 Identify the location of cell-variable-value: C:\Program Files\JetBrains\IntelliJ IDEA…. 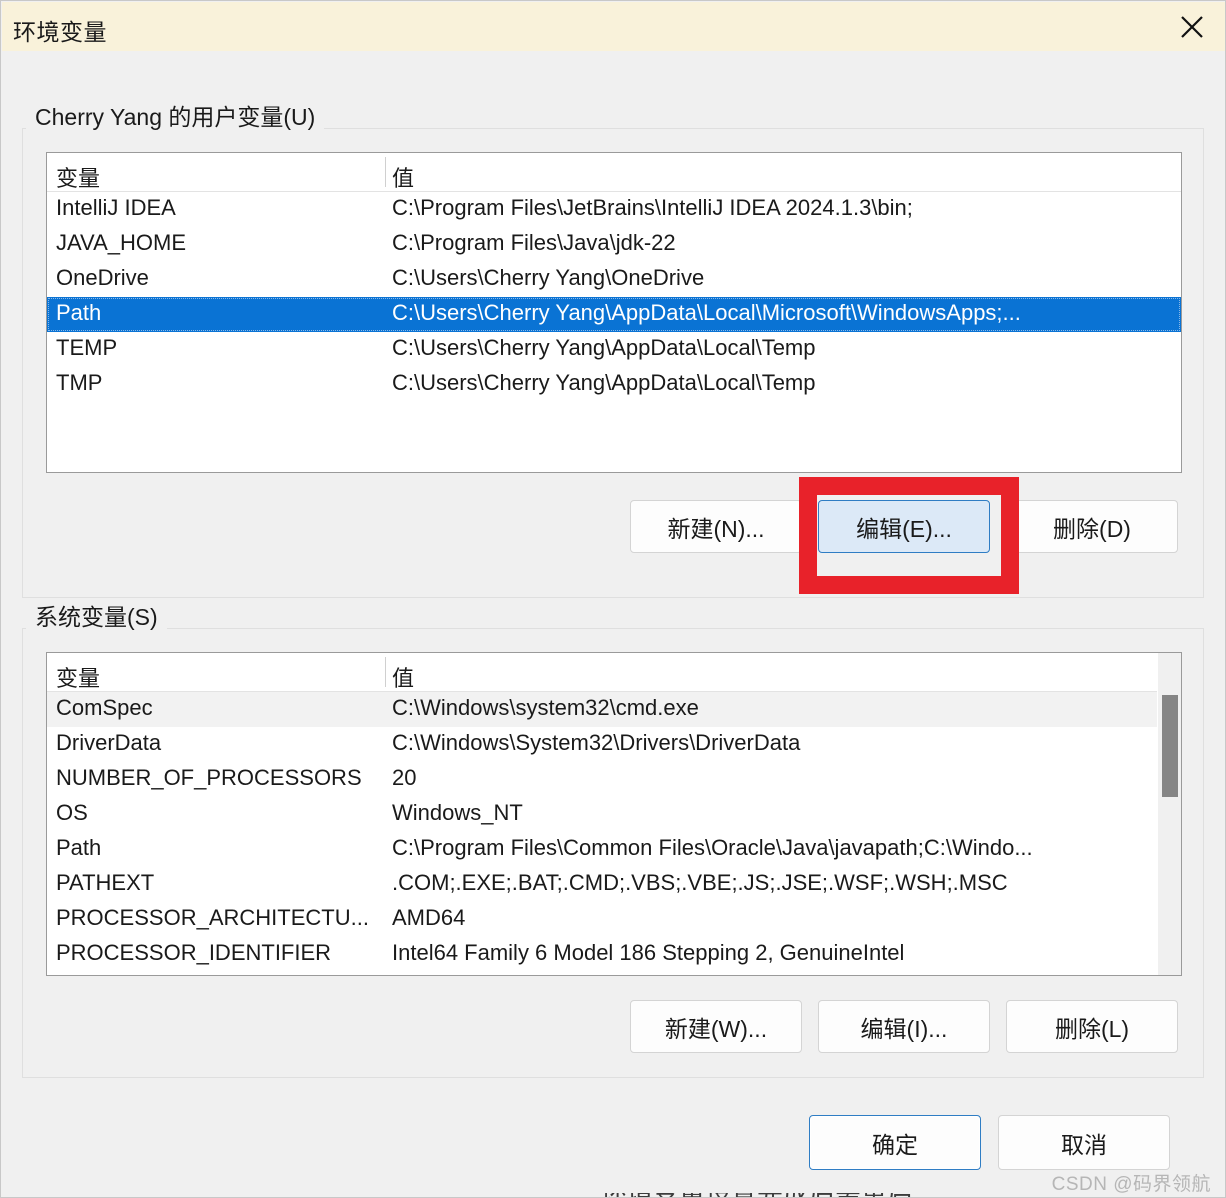
(652, 207).